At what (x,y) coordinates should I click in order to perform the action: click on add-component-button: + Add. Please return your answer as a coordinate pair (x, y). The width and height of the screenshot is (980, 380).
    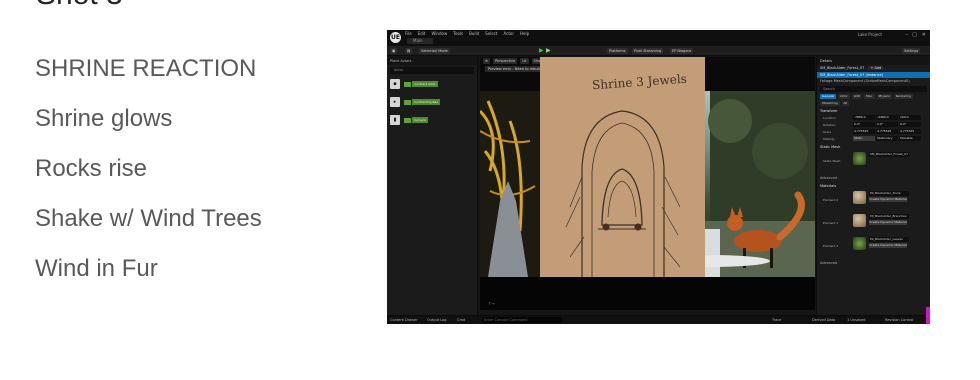
    Looking at the image, I should click on (876, 68).